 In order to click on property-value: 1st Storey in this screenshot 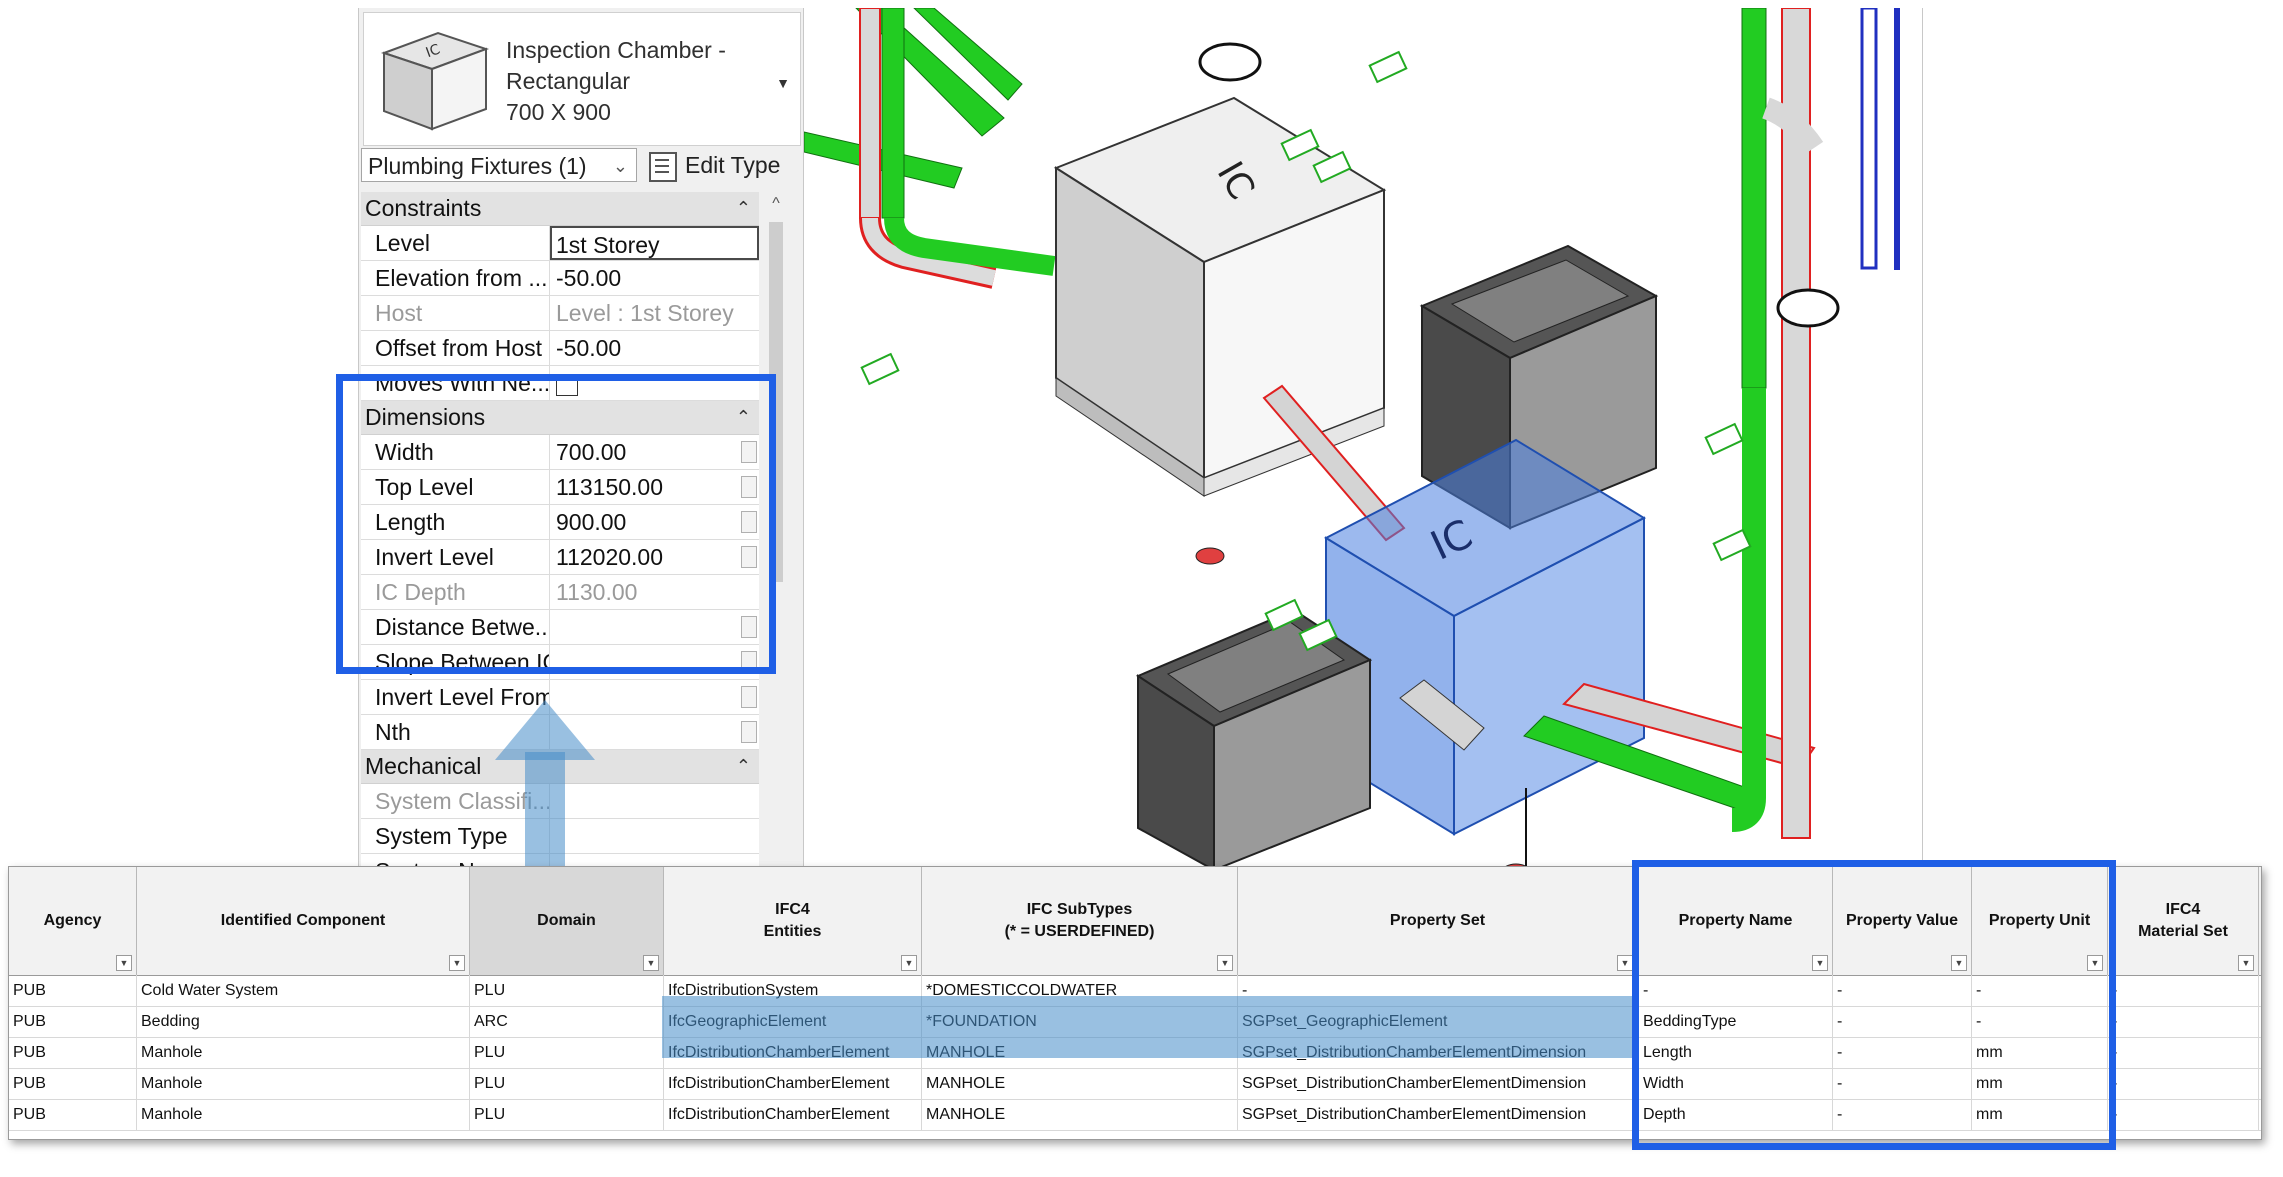, I will do `click(654, 243)`.